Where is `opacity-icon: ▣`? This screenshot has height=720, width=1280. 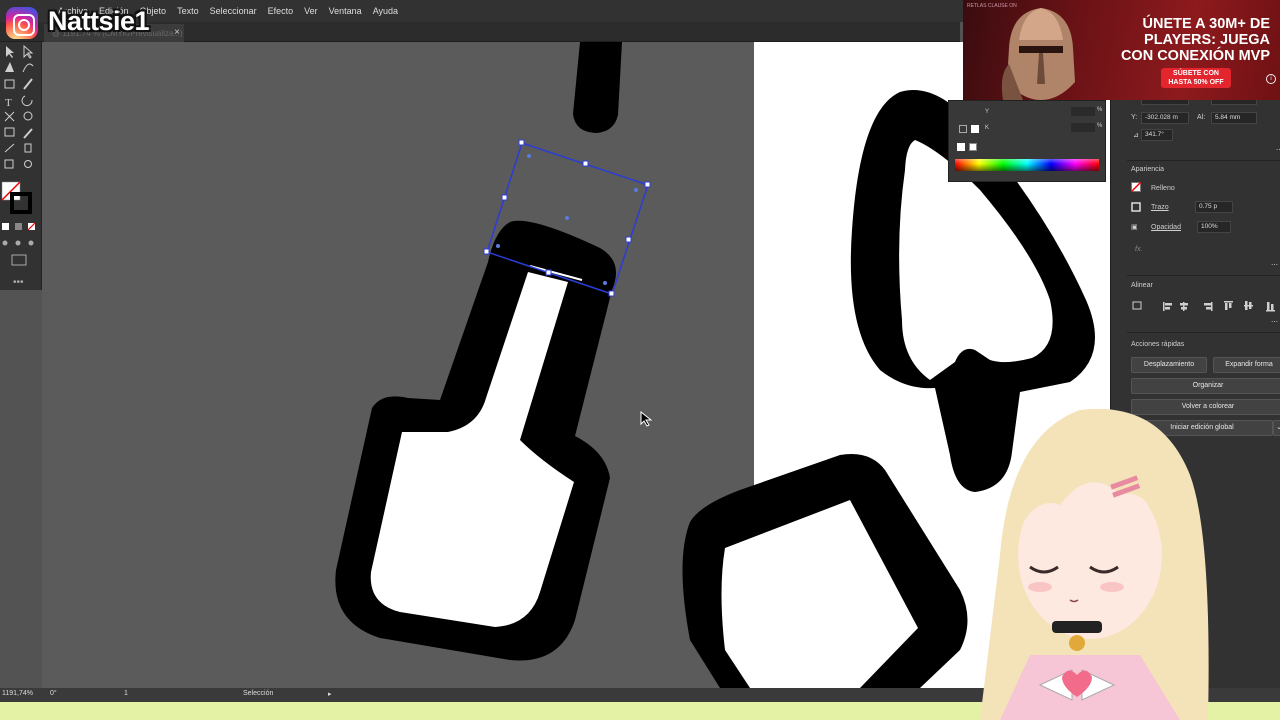
opacity-icon: ▣ is located at coordinates (1134, 227).